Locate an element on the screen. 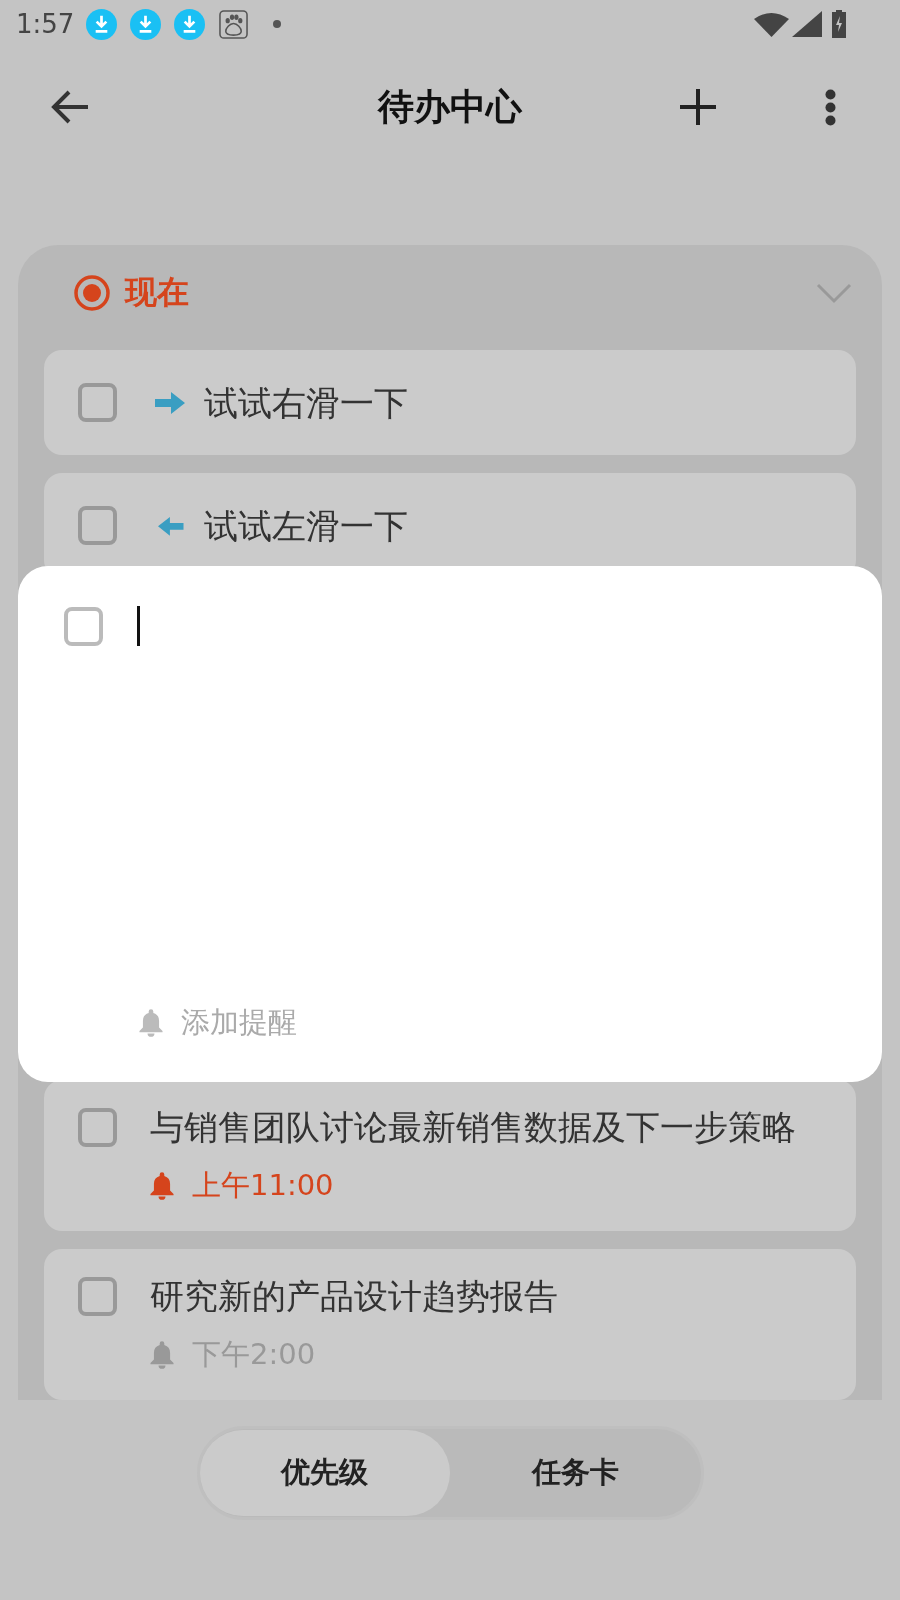 This screenshot has width=900, height=1600. arrow-right-icon is located at coordinates (170, 402).